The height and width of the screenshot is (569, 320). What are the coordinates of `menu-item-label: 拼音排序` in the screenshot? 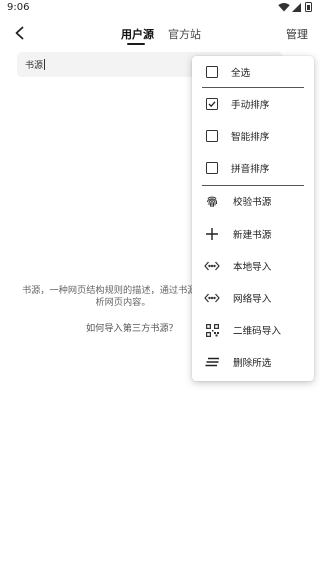 It's located at (250, 169).